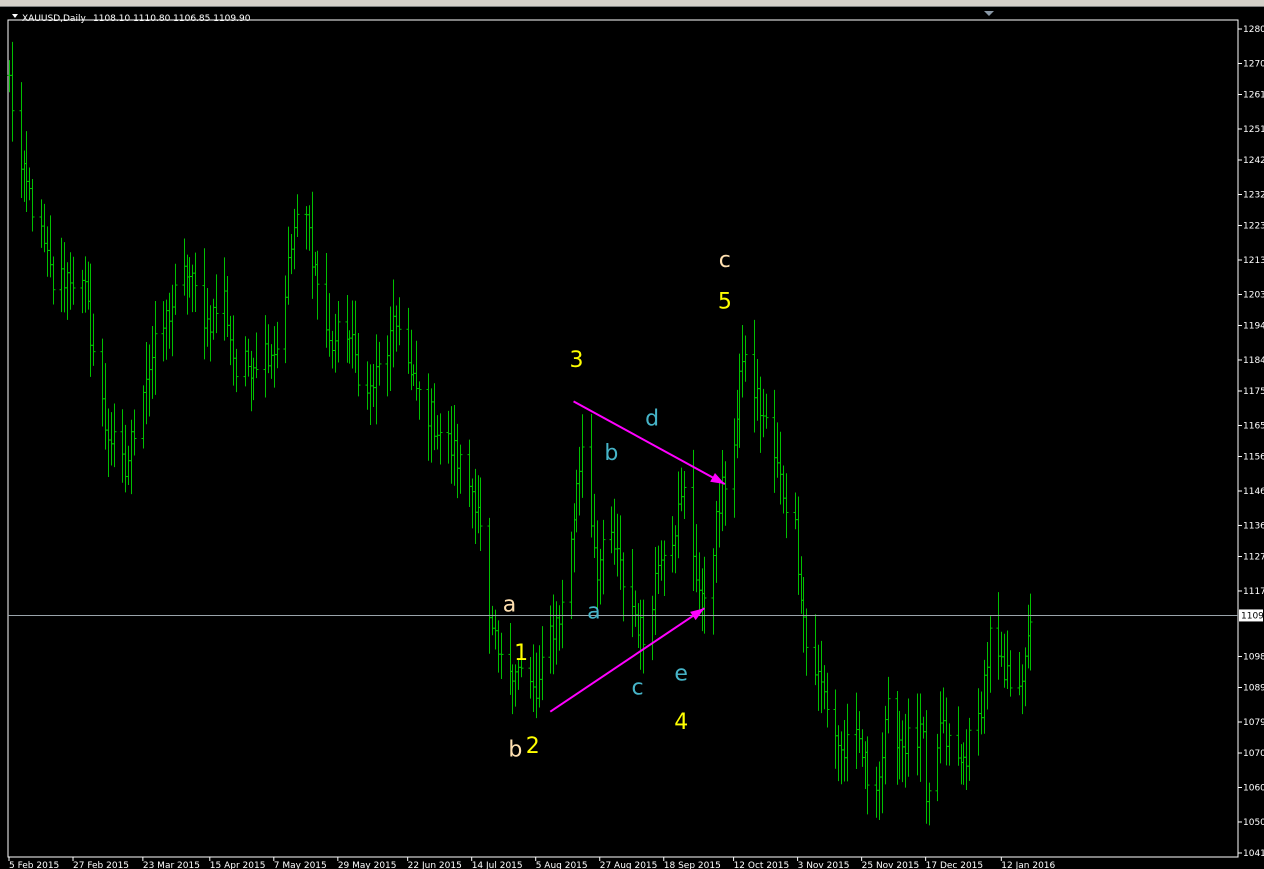 This screenshot has height=869, width=1264. Describe the element at coordinates (955, 865) in the screenshot. I see `date-tick-label: 17 Dec 2015` at that location.